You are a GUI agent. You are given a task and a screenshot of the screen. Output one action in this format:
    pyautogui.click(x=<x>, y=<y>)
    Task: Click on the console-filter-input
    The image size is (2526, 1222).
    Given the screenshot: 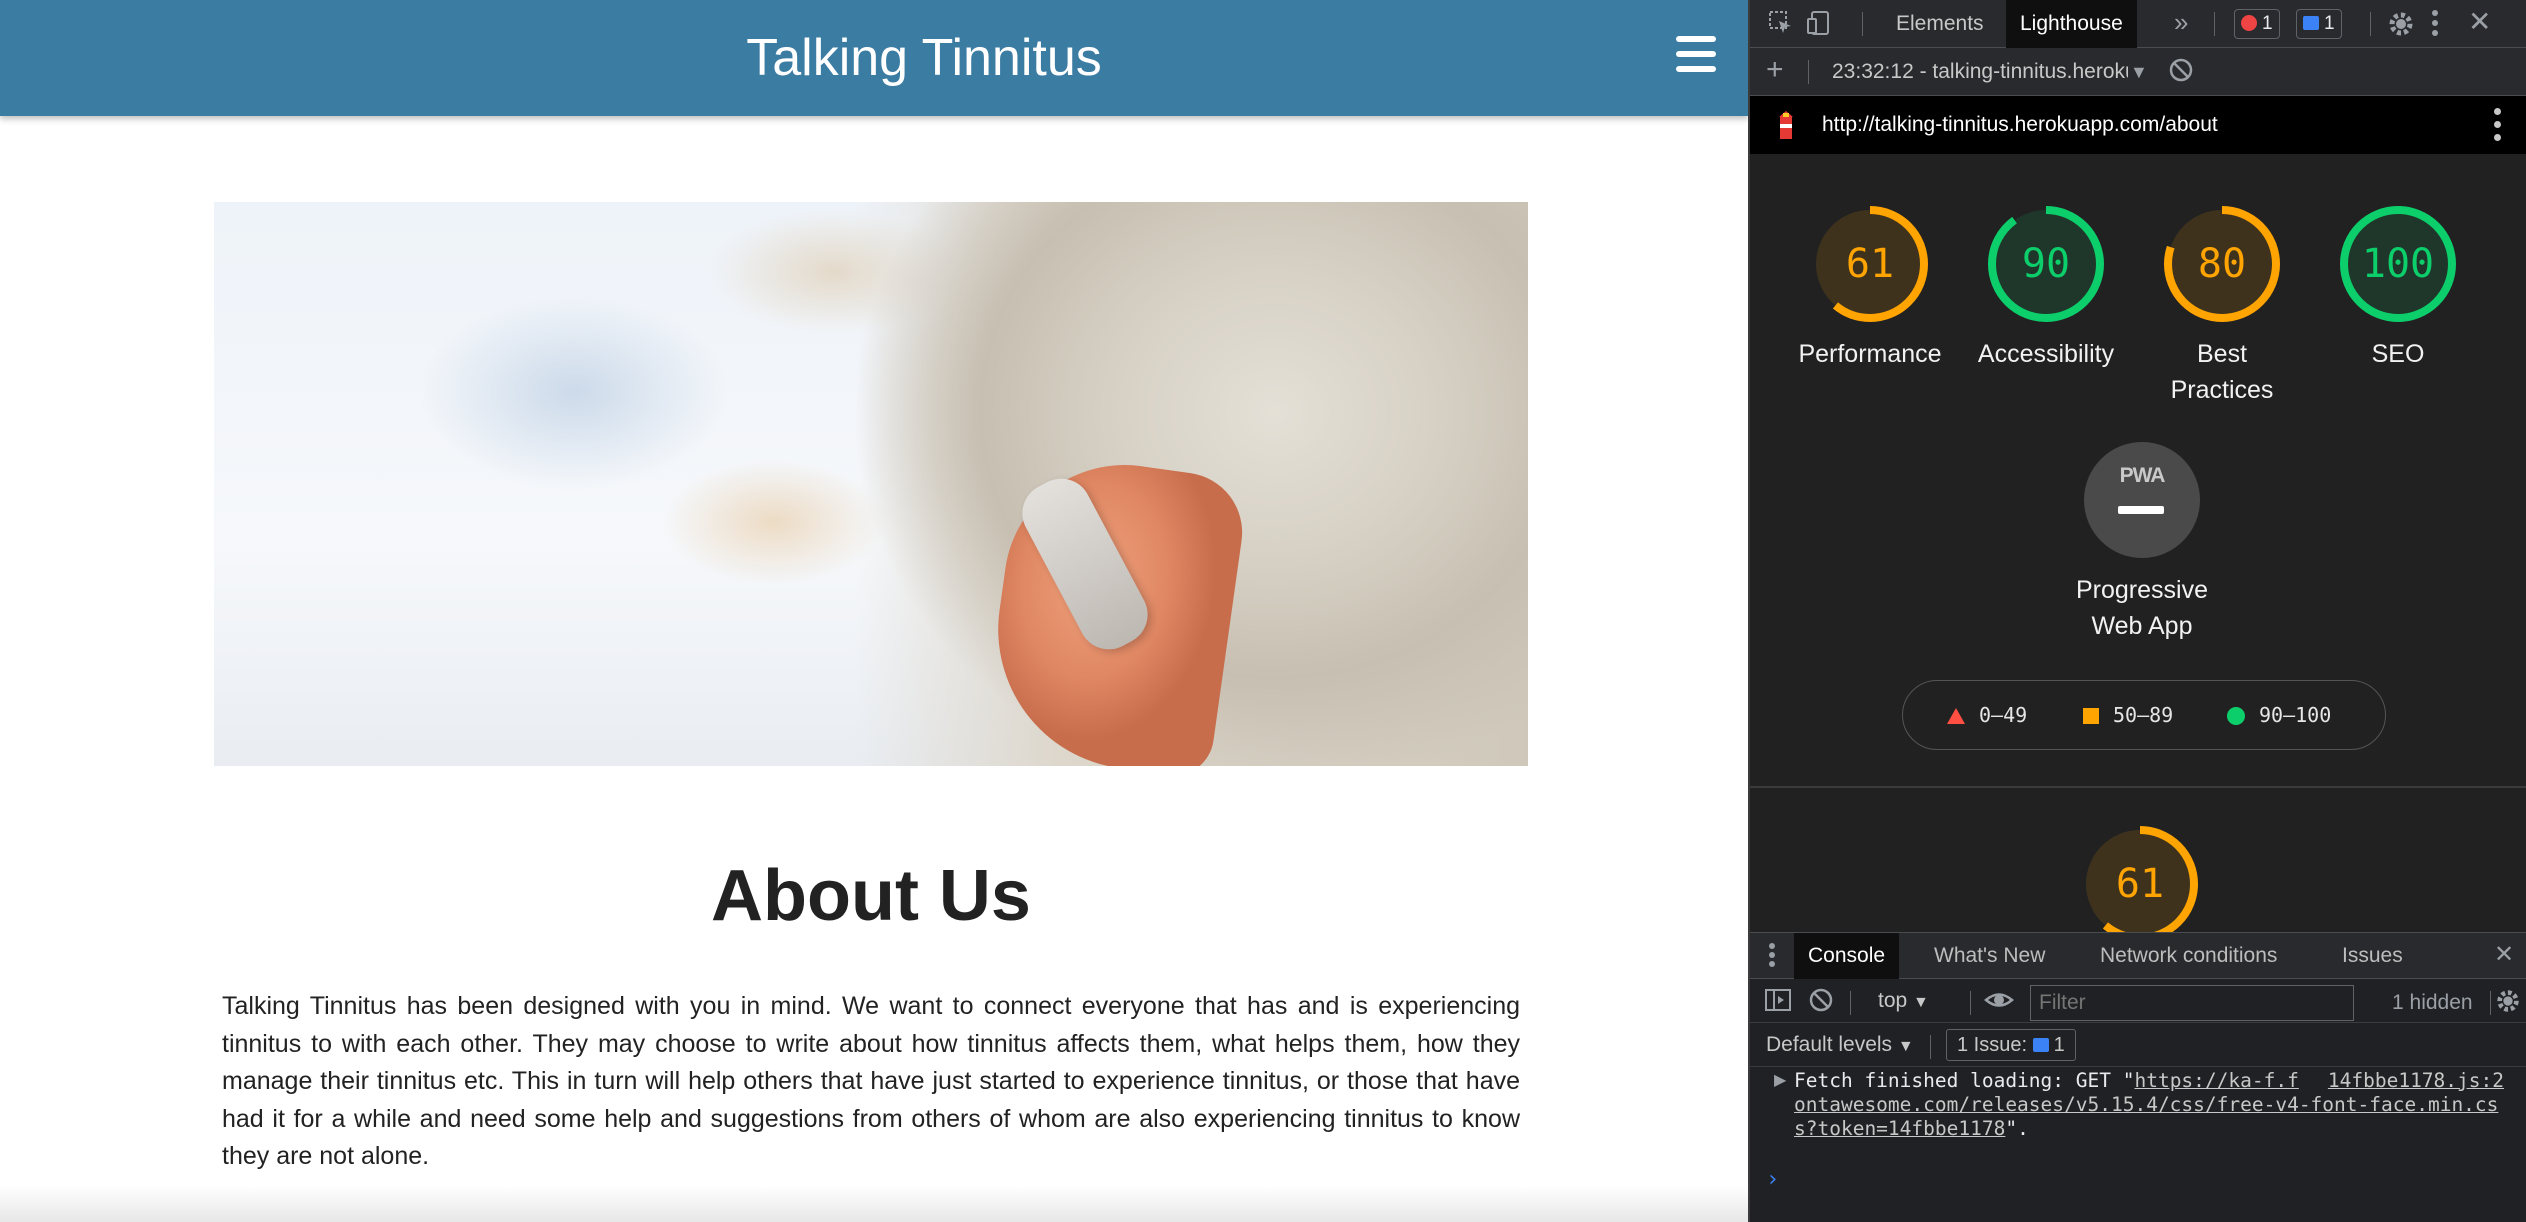 What is the action you would take?
    pyautogui.click(x=2192, y=1003)
    